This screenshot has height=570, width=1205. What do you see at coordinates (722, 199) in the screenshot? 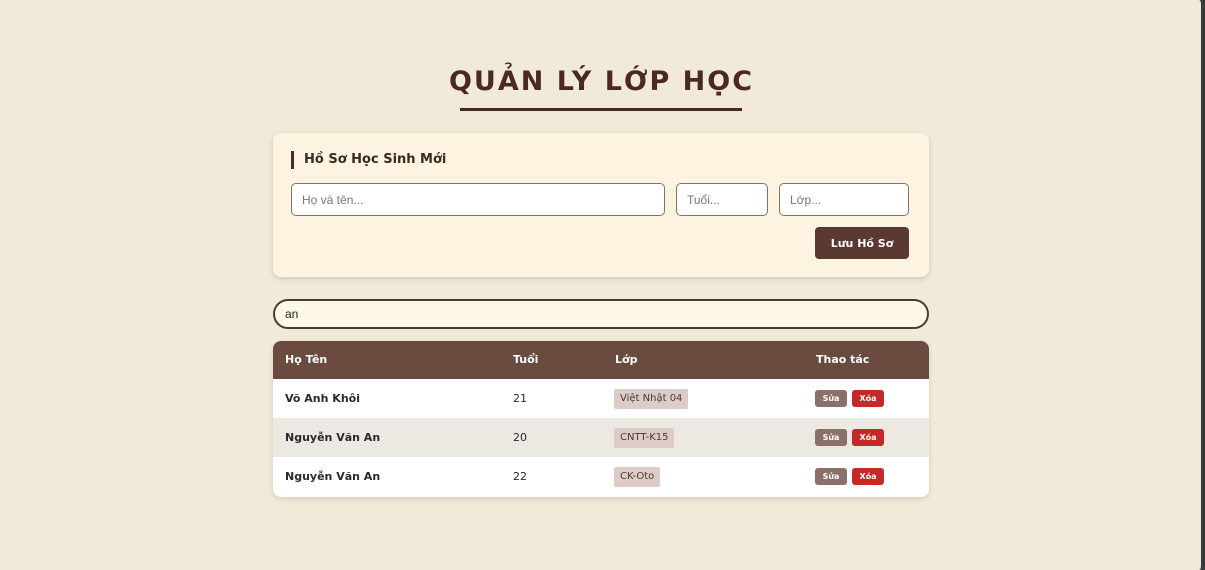
I see `age-input` at bounding box center [722, 199].